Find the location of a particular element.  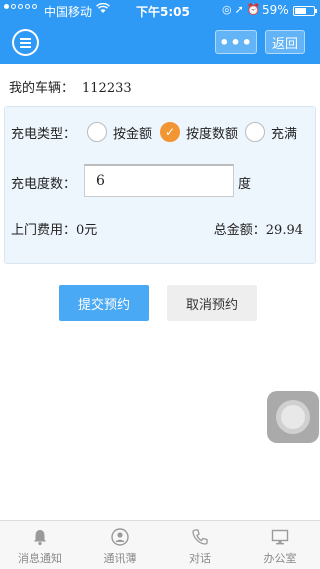

charge-type-option-label: 按度数额 is located at coordinates (212, 134).